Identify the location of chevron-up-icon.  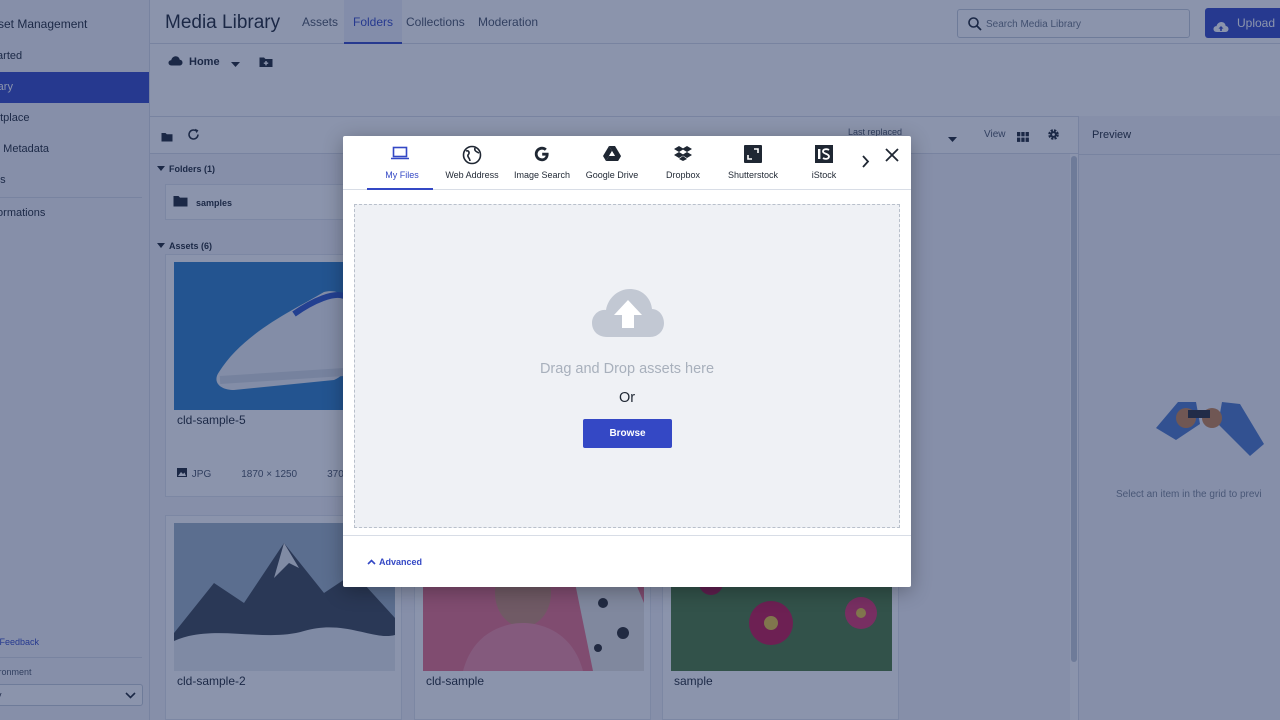
(371, 562).